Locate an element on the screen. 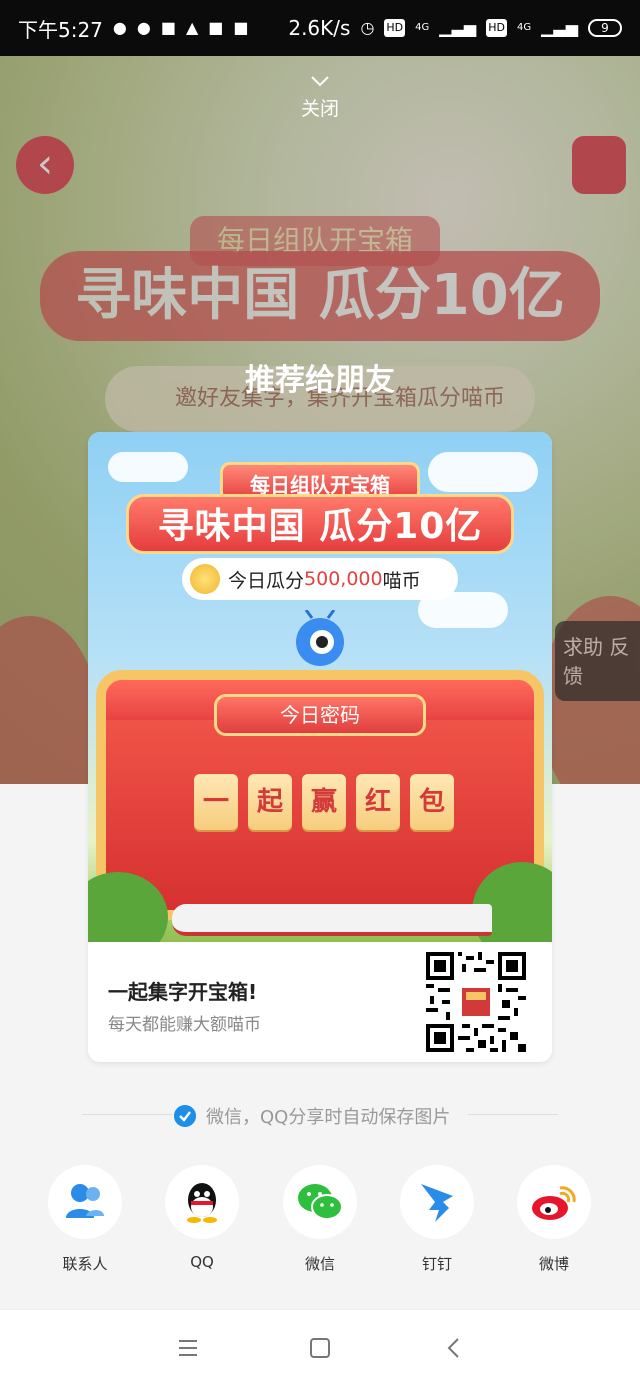 Image resolution: width=640 pixels, height=1387 pixels. card-subtitle: 每天都能赚大额喵币 is located at coordinates (184, 1025).